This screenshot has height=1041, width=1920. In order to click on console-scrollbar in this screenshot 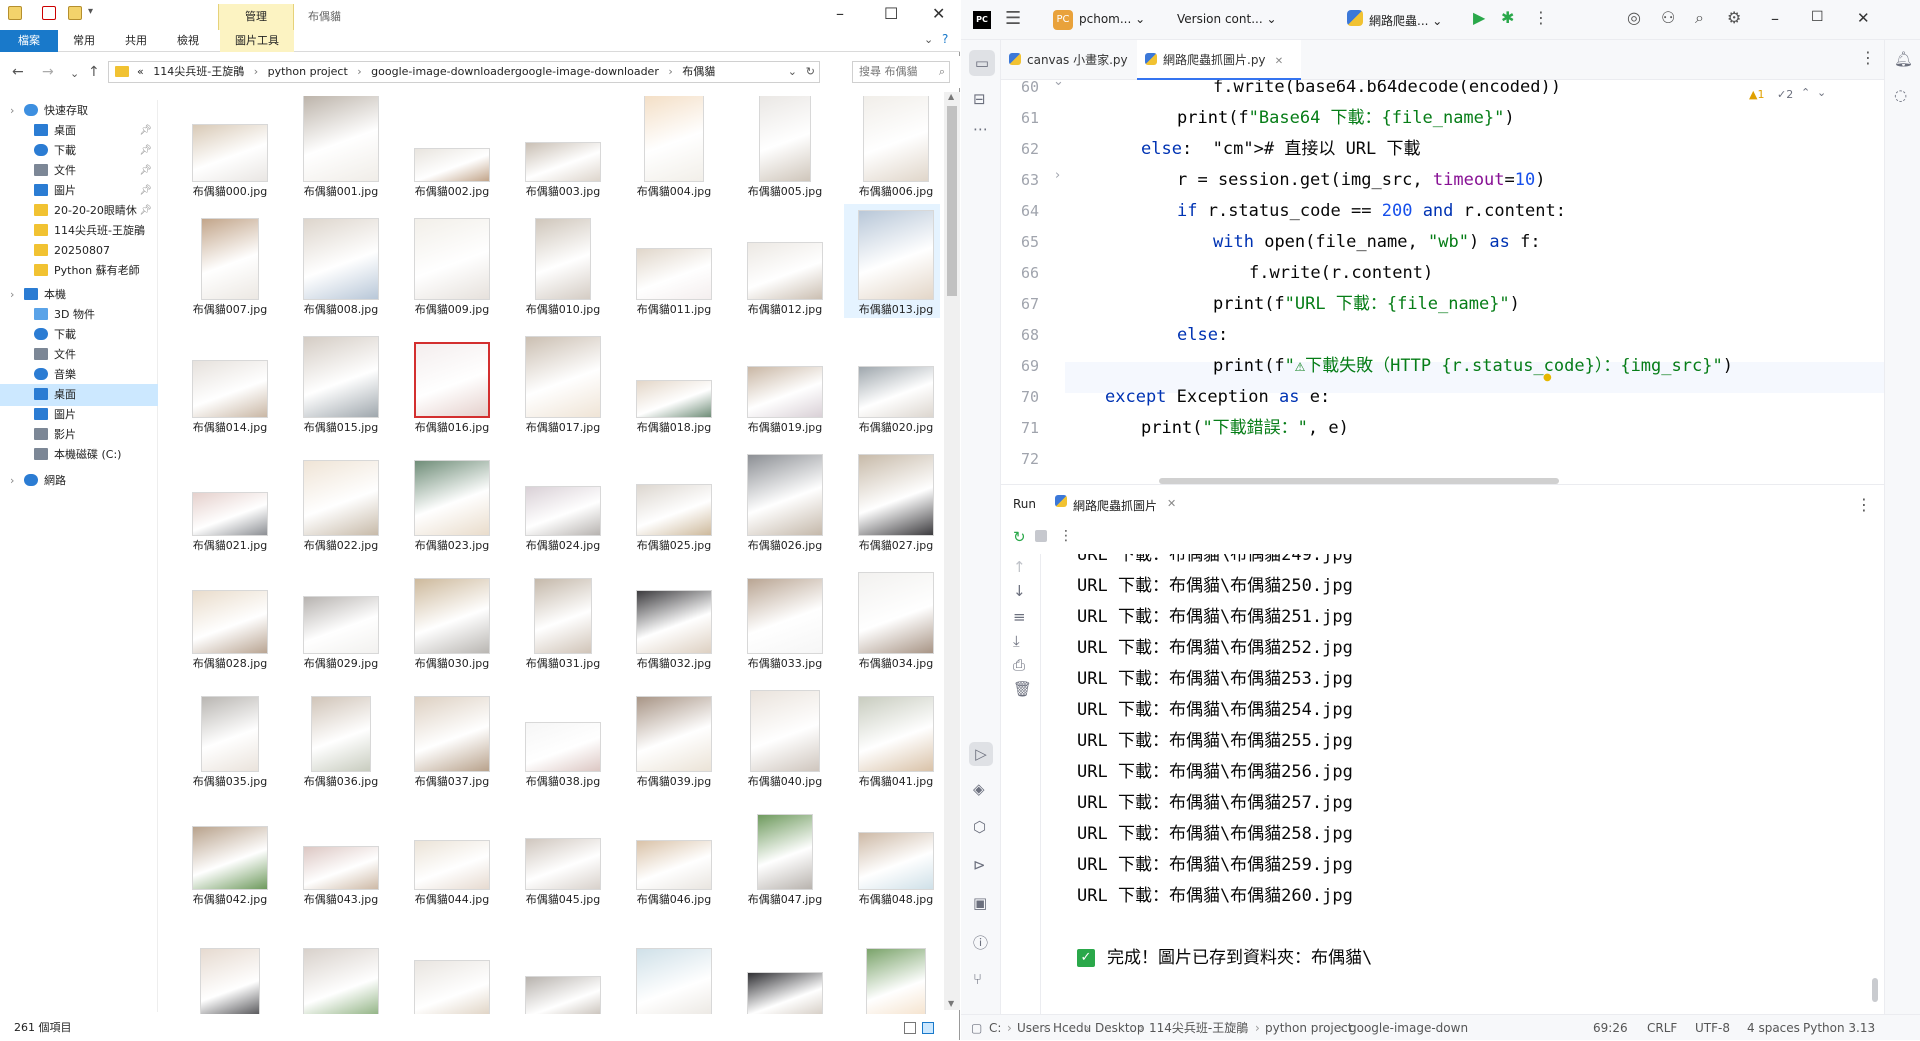, I will do `click(1875, 782)`.